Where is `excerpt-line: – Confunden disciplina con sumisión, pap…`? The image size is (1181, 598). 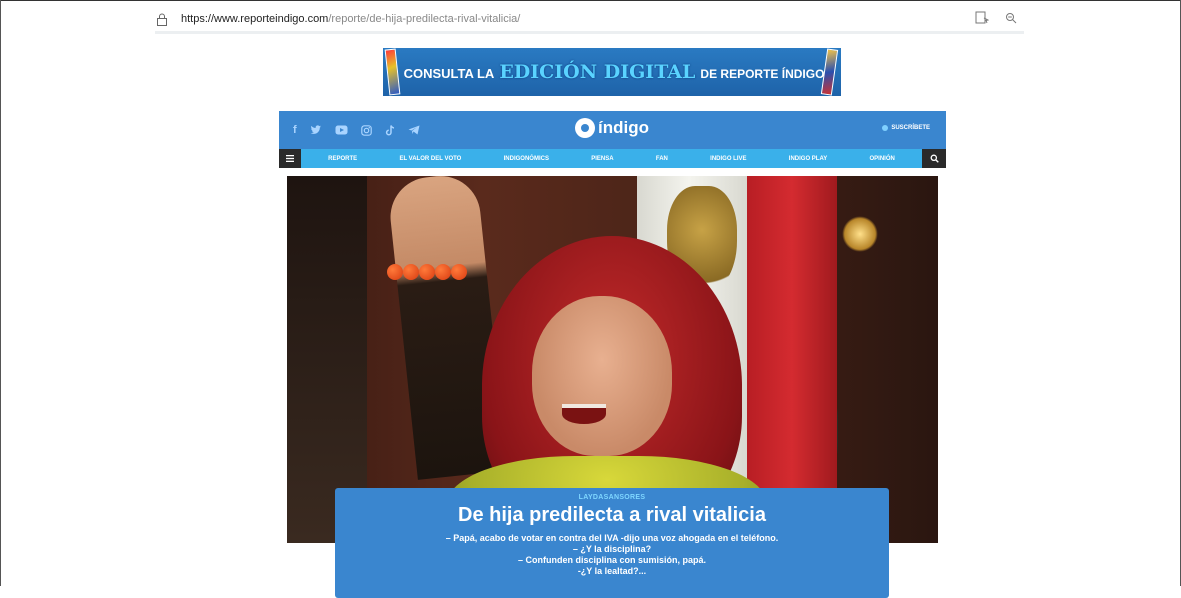 excerpt-line: – Confunden disciplina con sumisión, pap… is located at coordinates (612, 560).